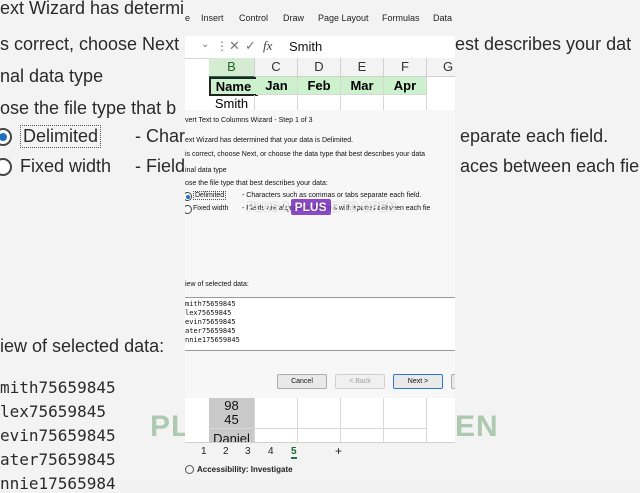  What do you see at coordinates (441, 67) in the screenshot?
I see `column-header-g: G` at bounding box center [441, 67].